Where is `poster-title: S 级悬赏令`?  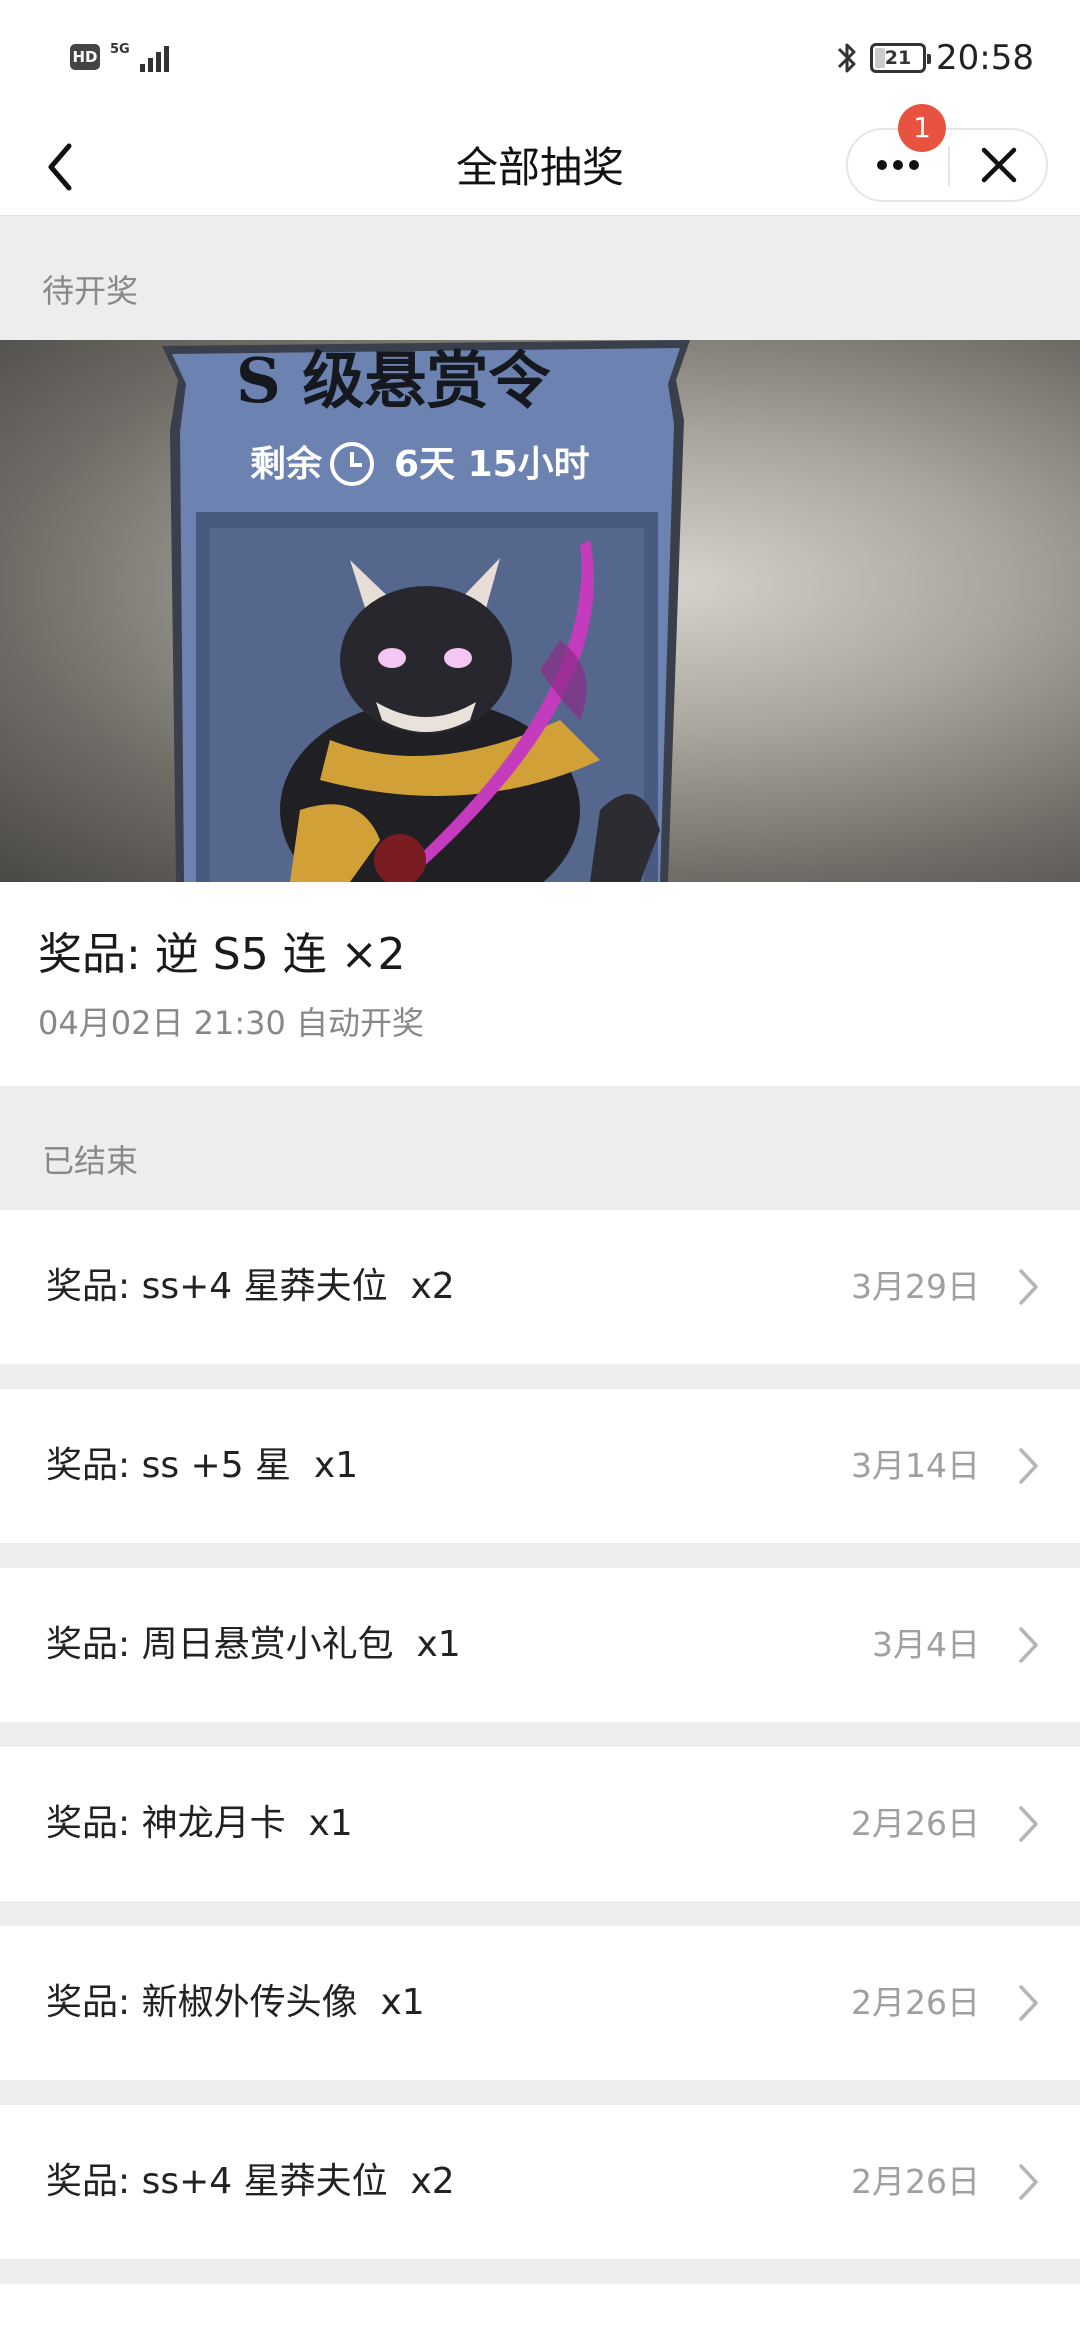 poster-title: S 级悬赏令 is located at coordinates (393, 380).